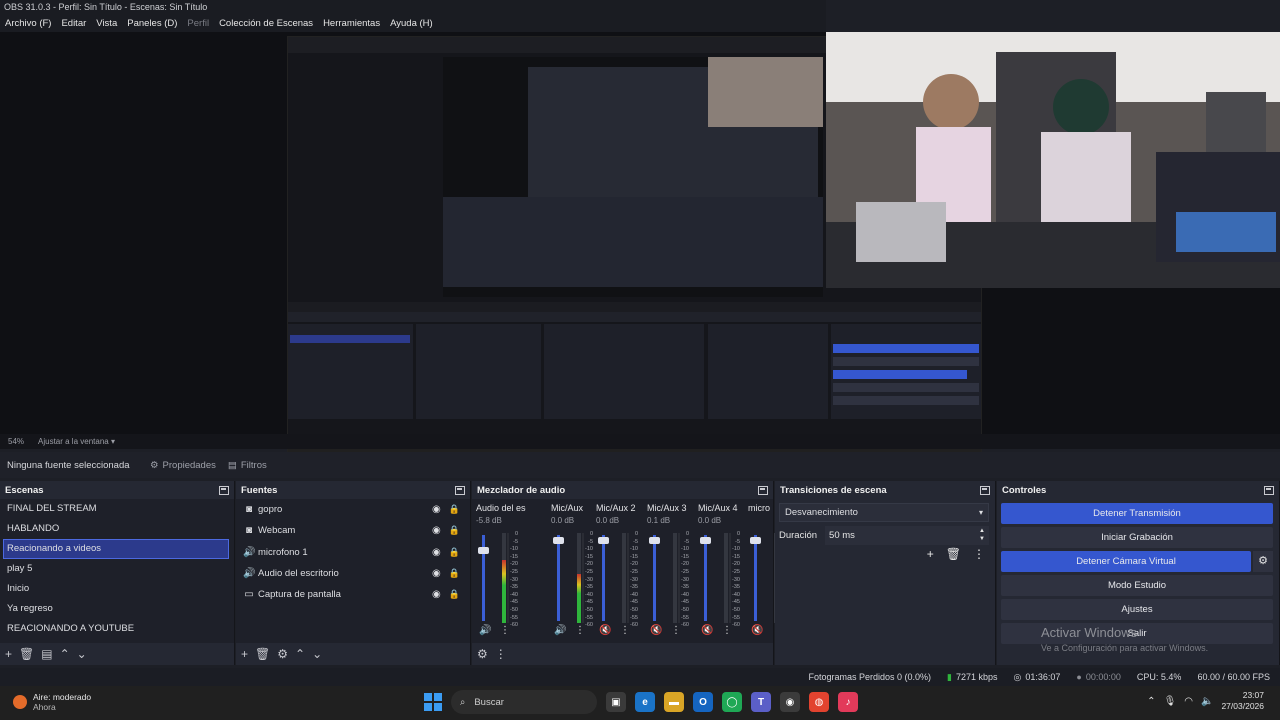  I want to click on outlook-icon: O, so click(703, 702).